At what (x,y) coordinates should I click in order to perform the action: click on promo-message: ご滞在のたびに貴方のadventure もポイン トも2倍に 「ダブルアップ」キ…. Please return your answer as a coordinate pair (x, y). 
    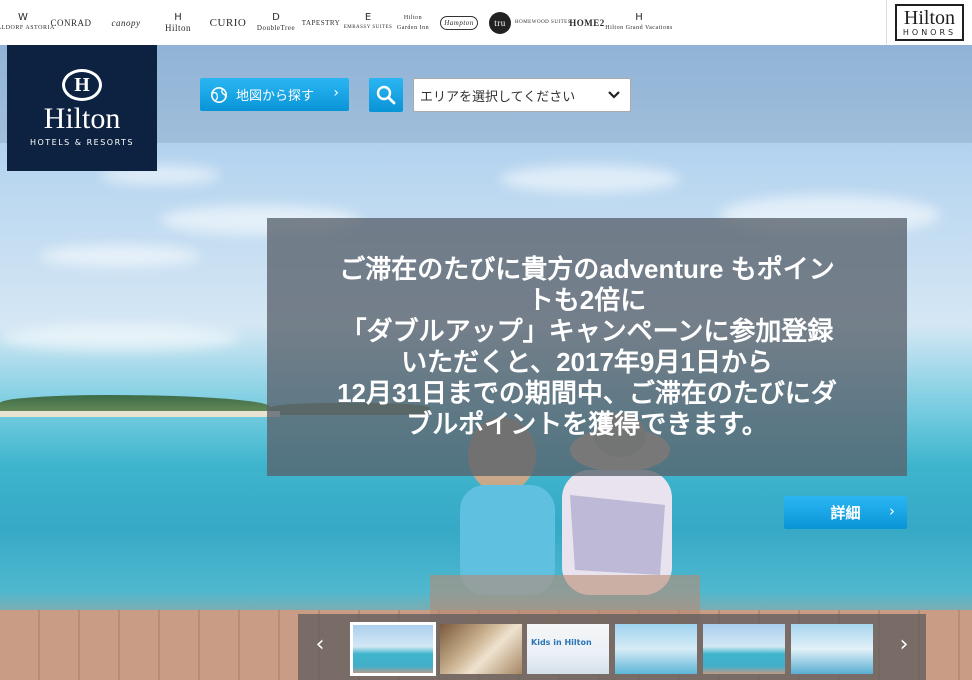
    Looking at the image, I should click on (587, 346).